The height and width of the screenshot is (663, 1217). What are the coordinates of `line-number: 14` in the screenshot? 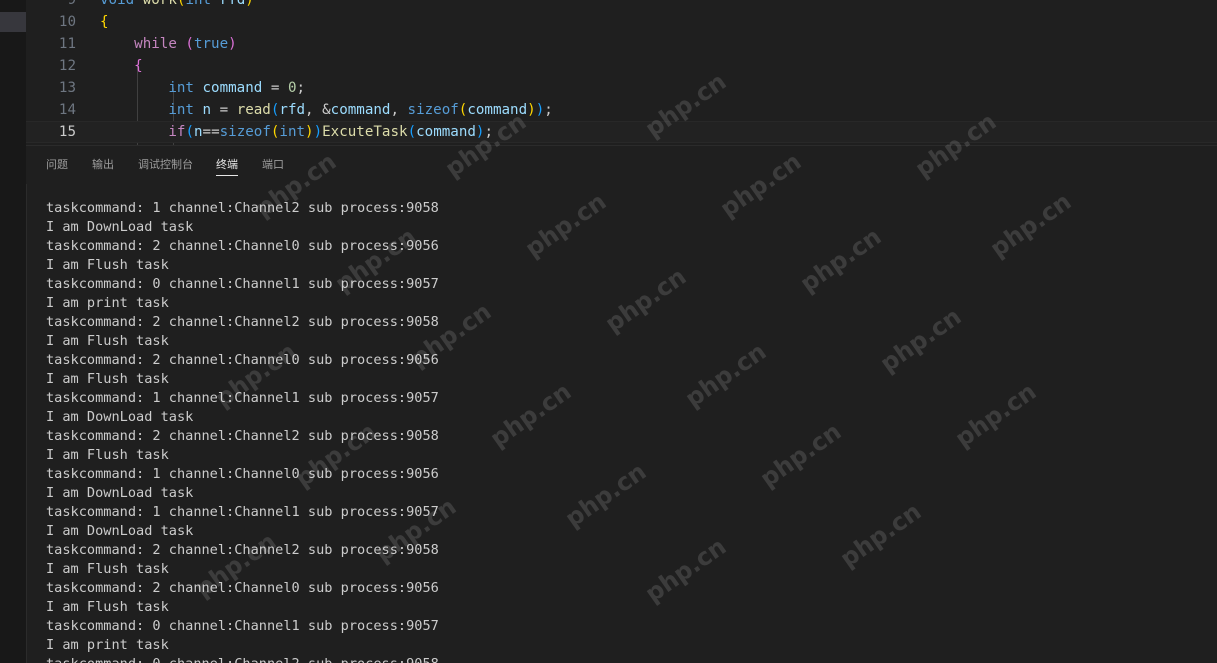 It's located at (67, 110).